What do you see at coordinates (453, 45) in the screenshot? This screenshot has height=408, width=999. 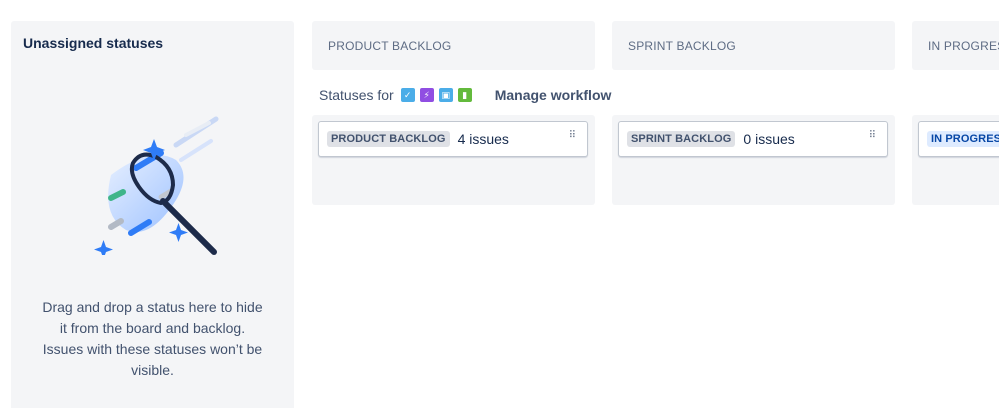 I see `column-header-product-backlog: PRODUCT BACKLOG` at bounding box center [453, 45].